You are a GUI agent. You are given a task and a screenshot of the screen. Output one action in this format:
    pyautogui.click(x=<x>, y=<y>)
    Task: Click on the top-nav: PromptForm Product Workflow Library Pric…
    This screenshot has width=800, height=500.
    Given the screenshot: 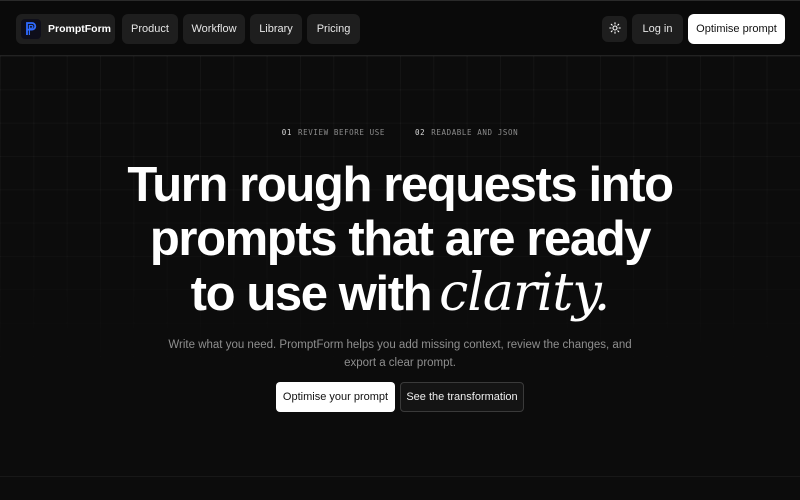 What is the action you would take?
    pyautogui.click(x=400, y=28)
    